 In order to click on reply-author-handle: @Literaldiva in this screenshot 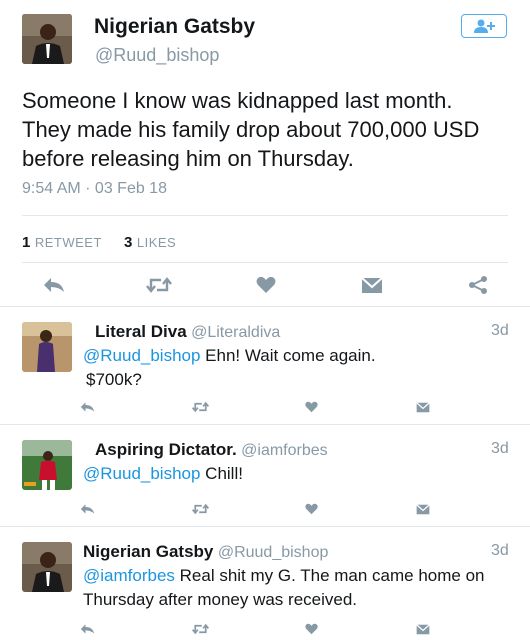, I will do `click(235, 332)`.